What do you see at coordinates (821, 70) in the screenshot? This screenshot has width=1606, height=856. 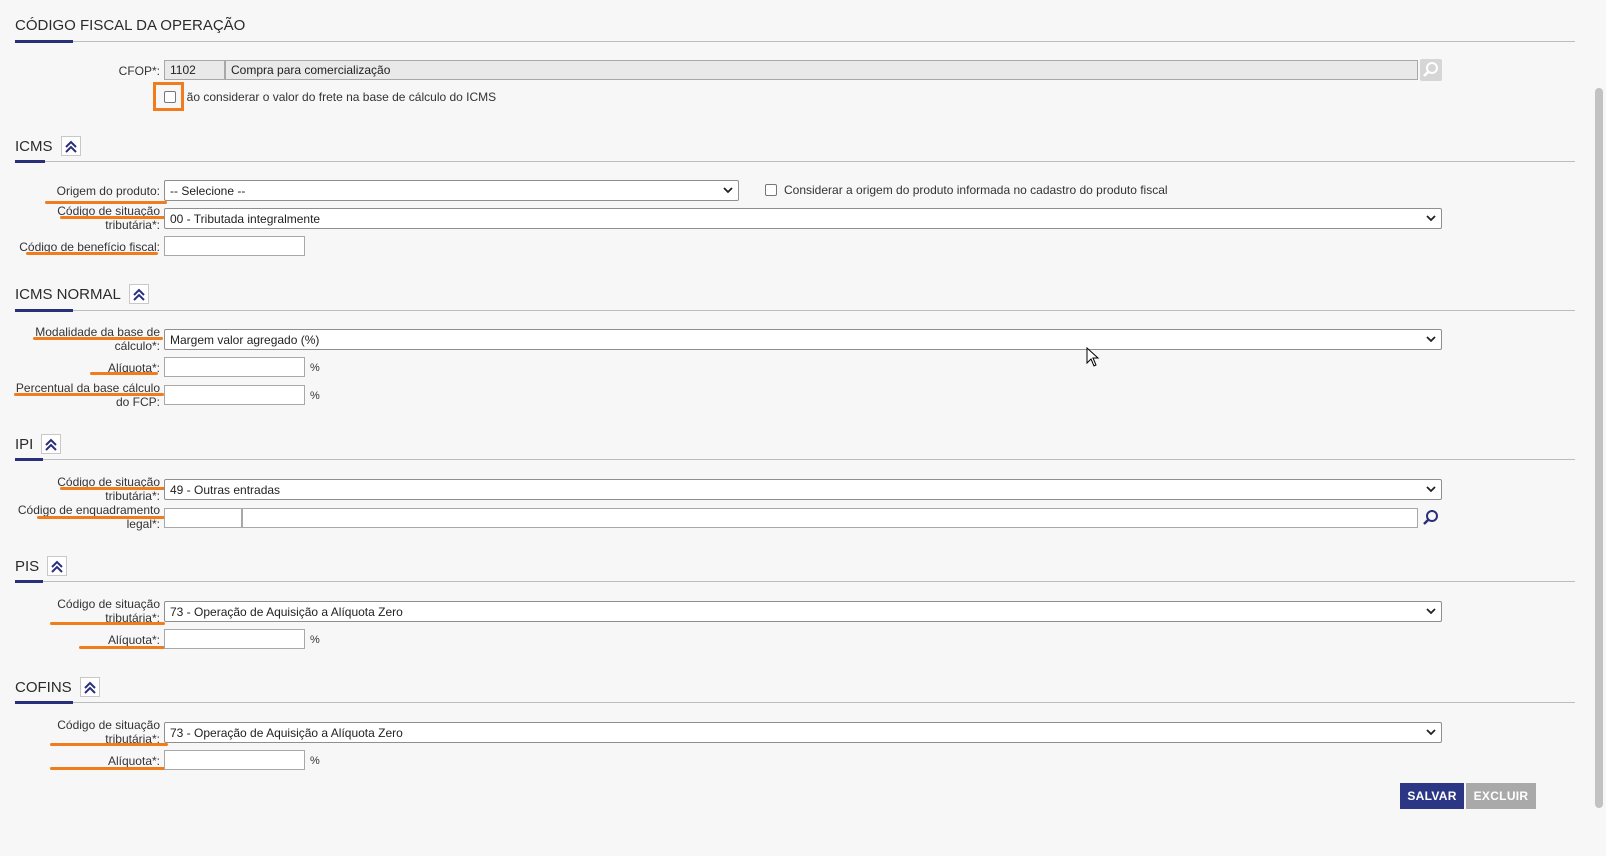 I see `cfop-description-field: Compra para comercialização` at bounding box center [821, 70].